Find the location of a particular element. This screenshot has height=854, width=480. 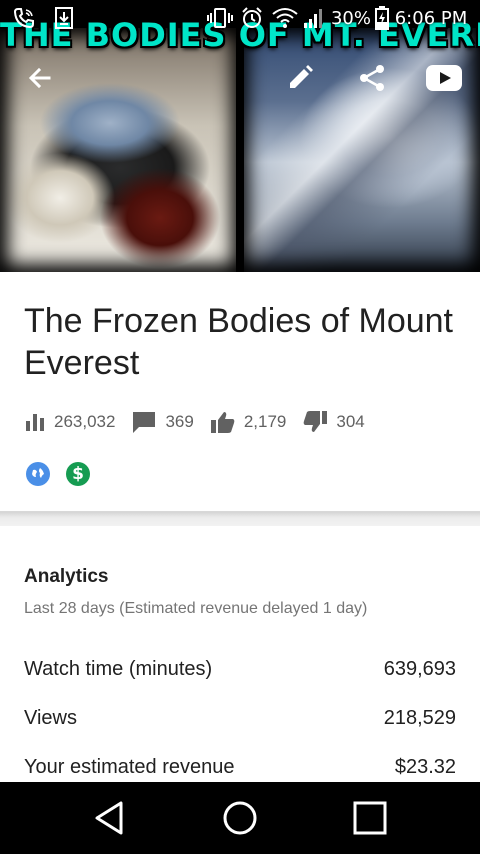

analytics-heading: Analytics is located at coordinates (66, 576).